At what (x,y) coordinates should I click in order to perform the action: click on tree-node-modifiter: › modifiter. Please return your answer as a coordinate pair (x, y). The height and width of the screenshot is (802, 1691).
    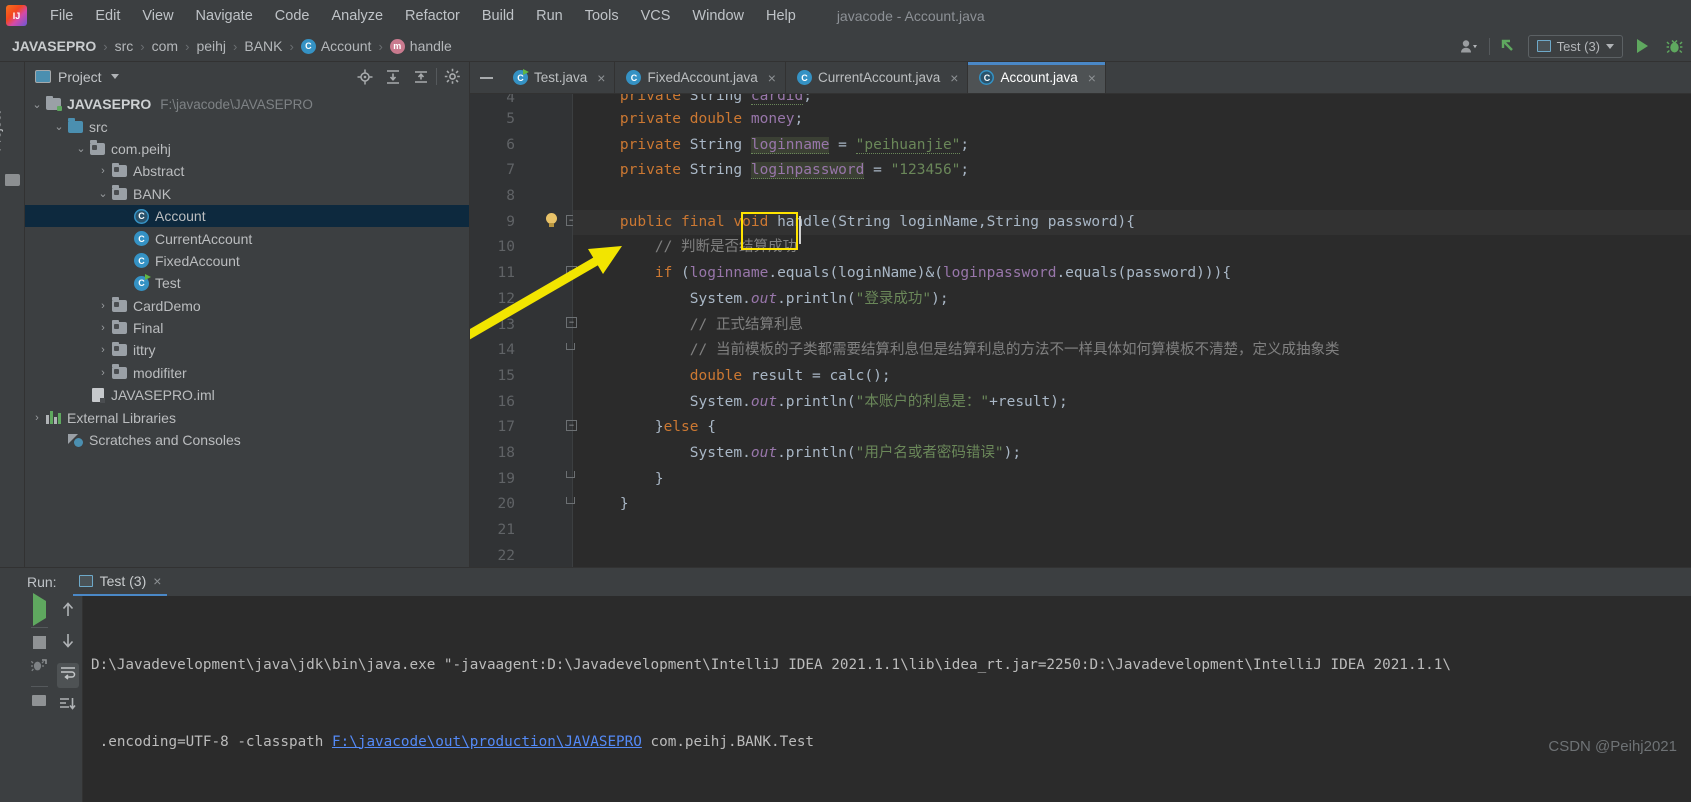
    Looking at the image, I should click on (247, 373).